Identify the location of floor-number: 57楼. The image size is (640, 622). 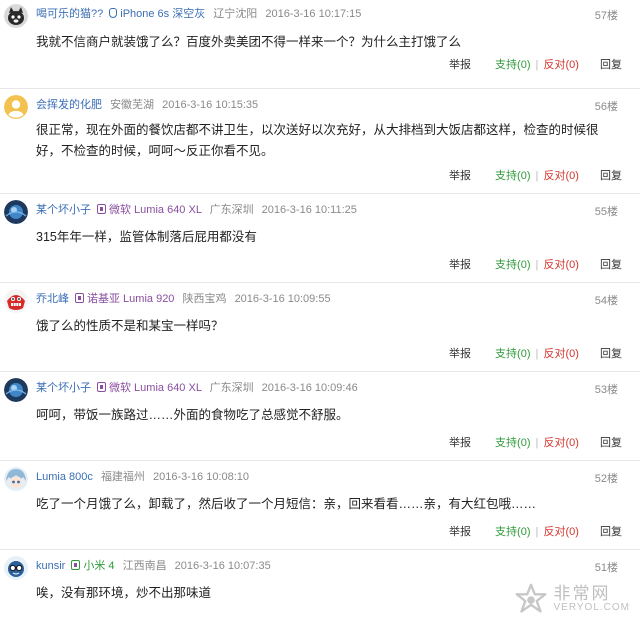
(606, 16).